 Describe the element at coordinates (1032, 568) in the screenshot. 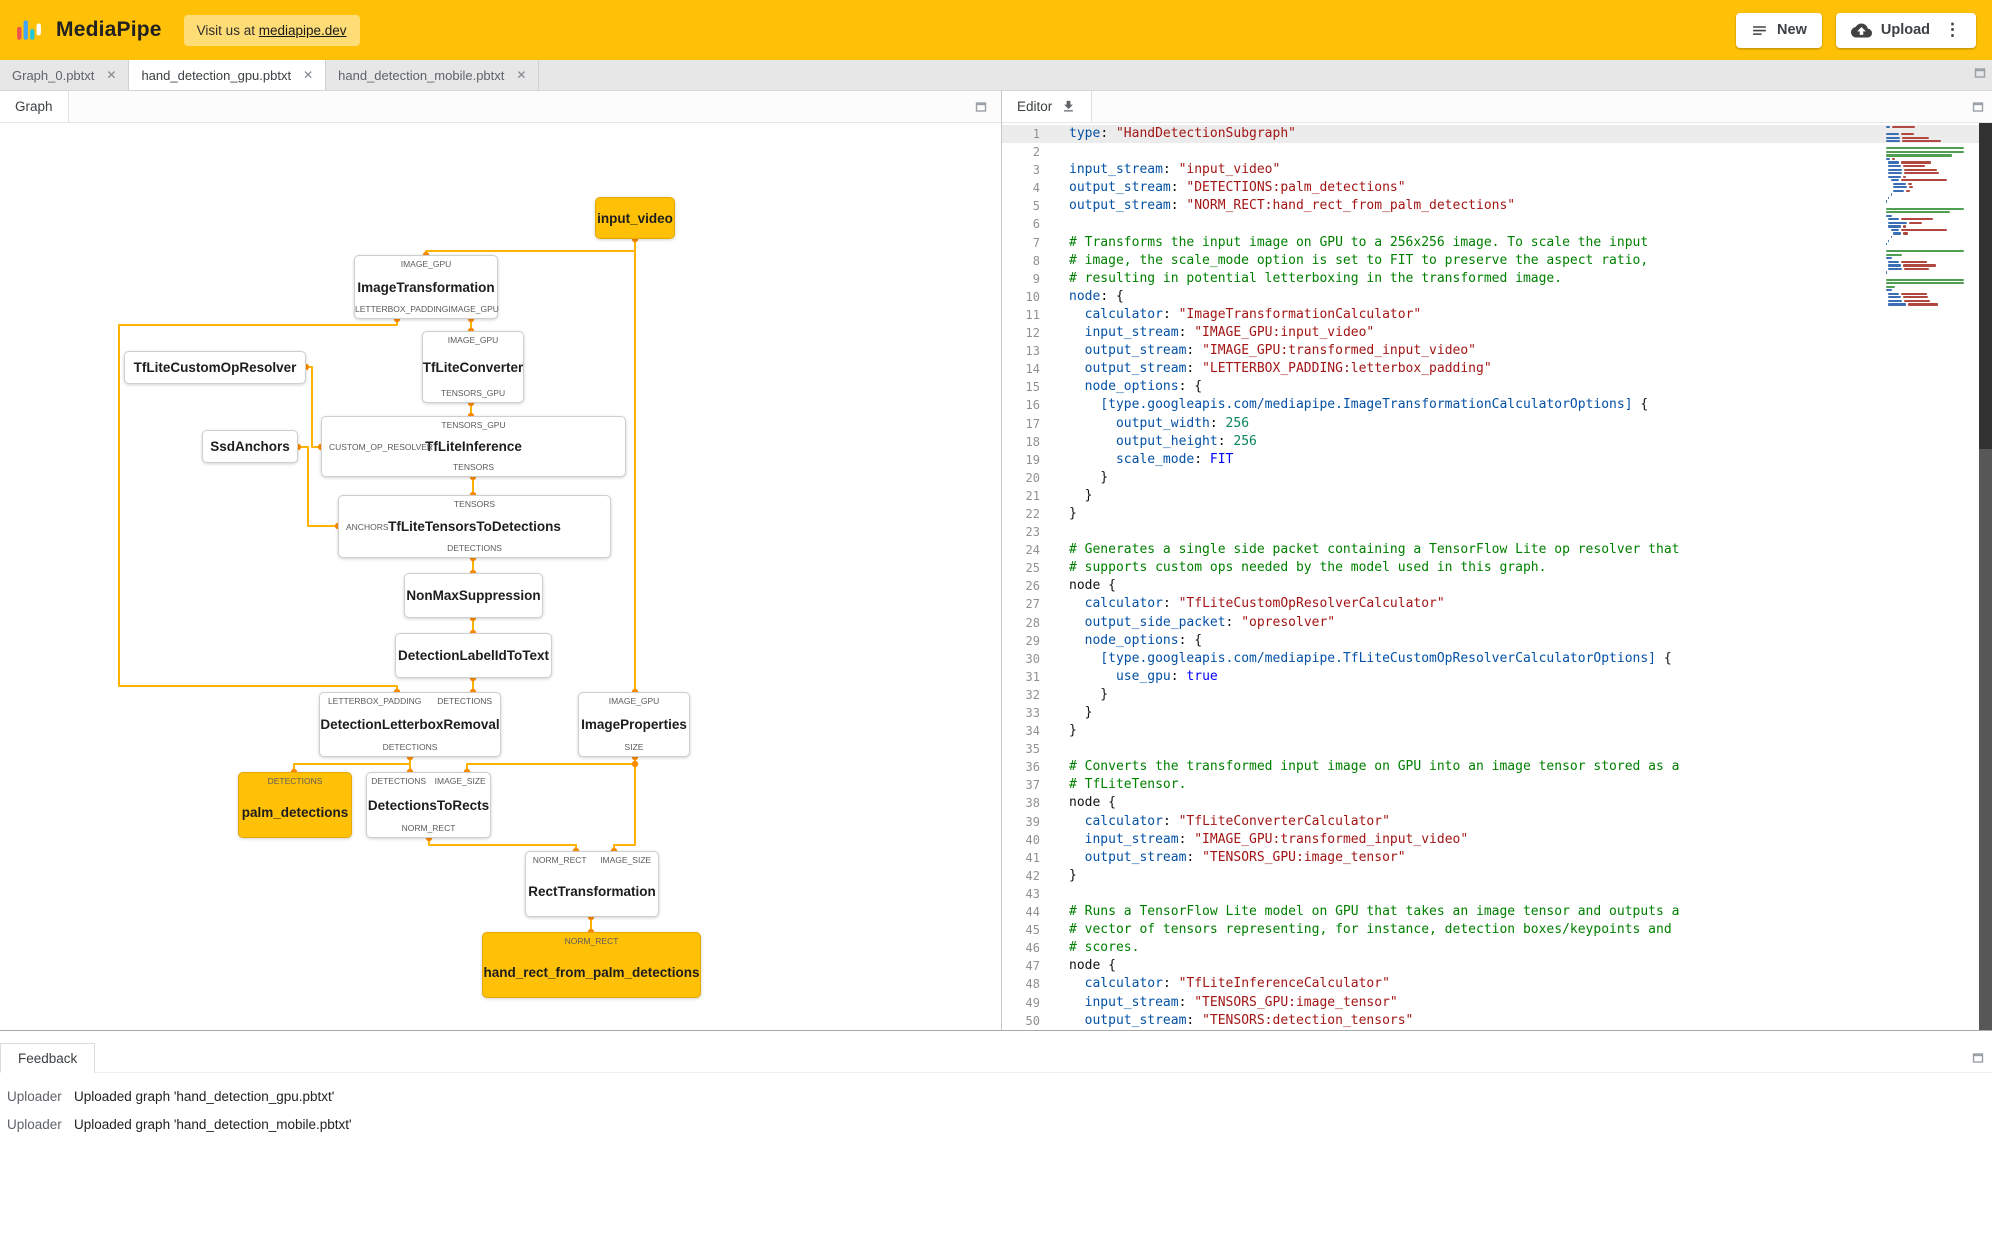

I see `line-number: 25` at that location.